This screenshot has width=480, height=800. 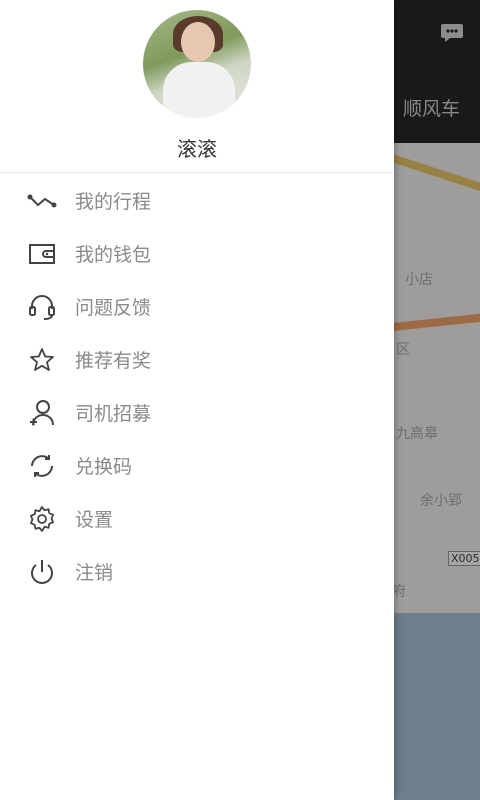 What do you see at coordinates (42, 254) in the screenshot?
I see `wallet-icon` at bounding box center [42, 254].